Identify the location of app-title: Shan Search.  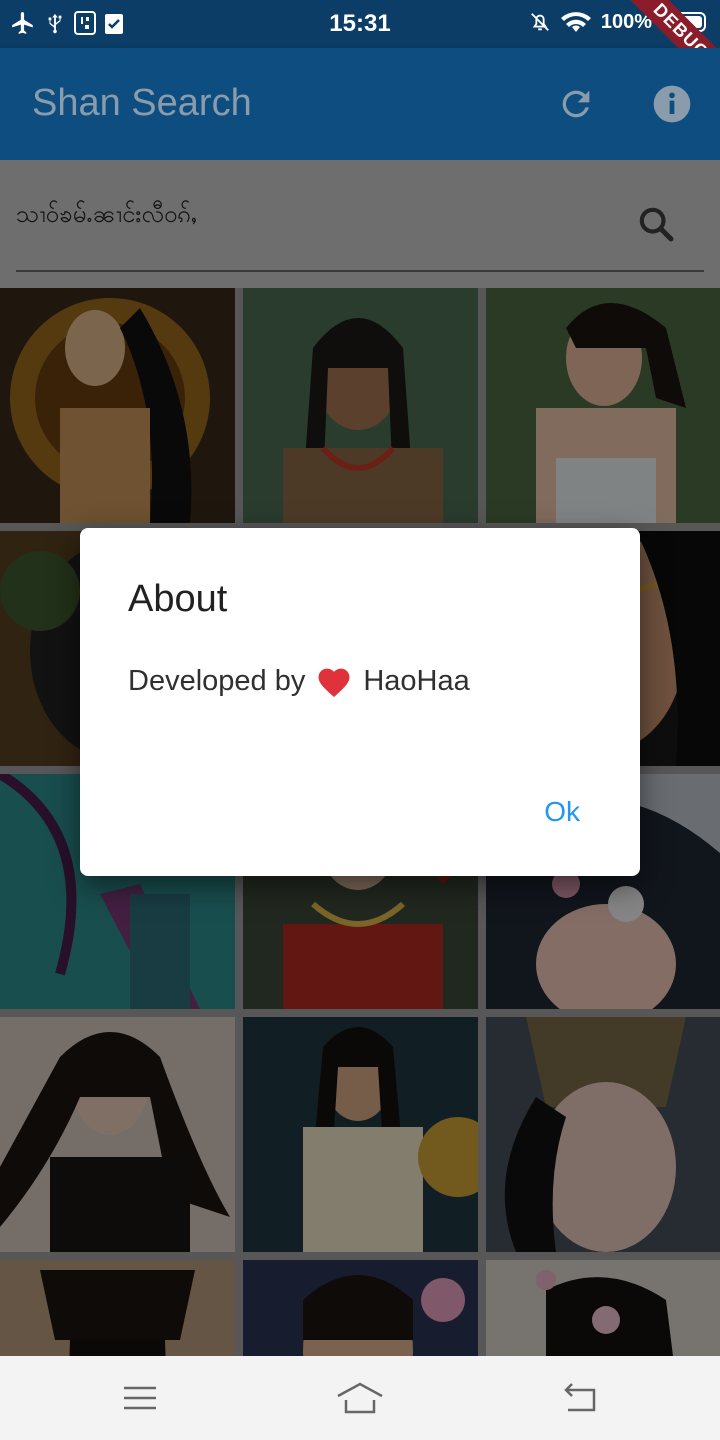
(142, 103).